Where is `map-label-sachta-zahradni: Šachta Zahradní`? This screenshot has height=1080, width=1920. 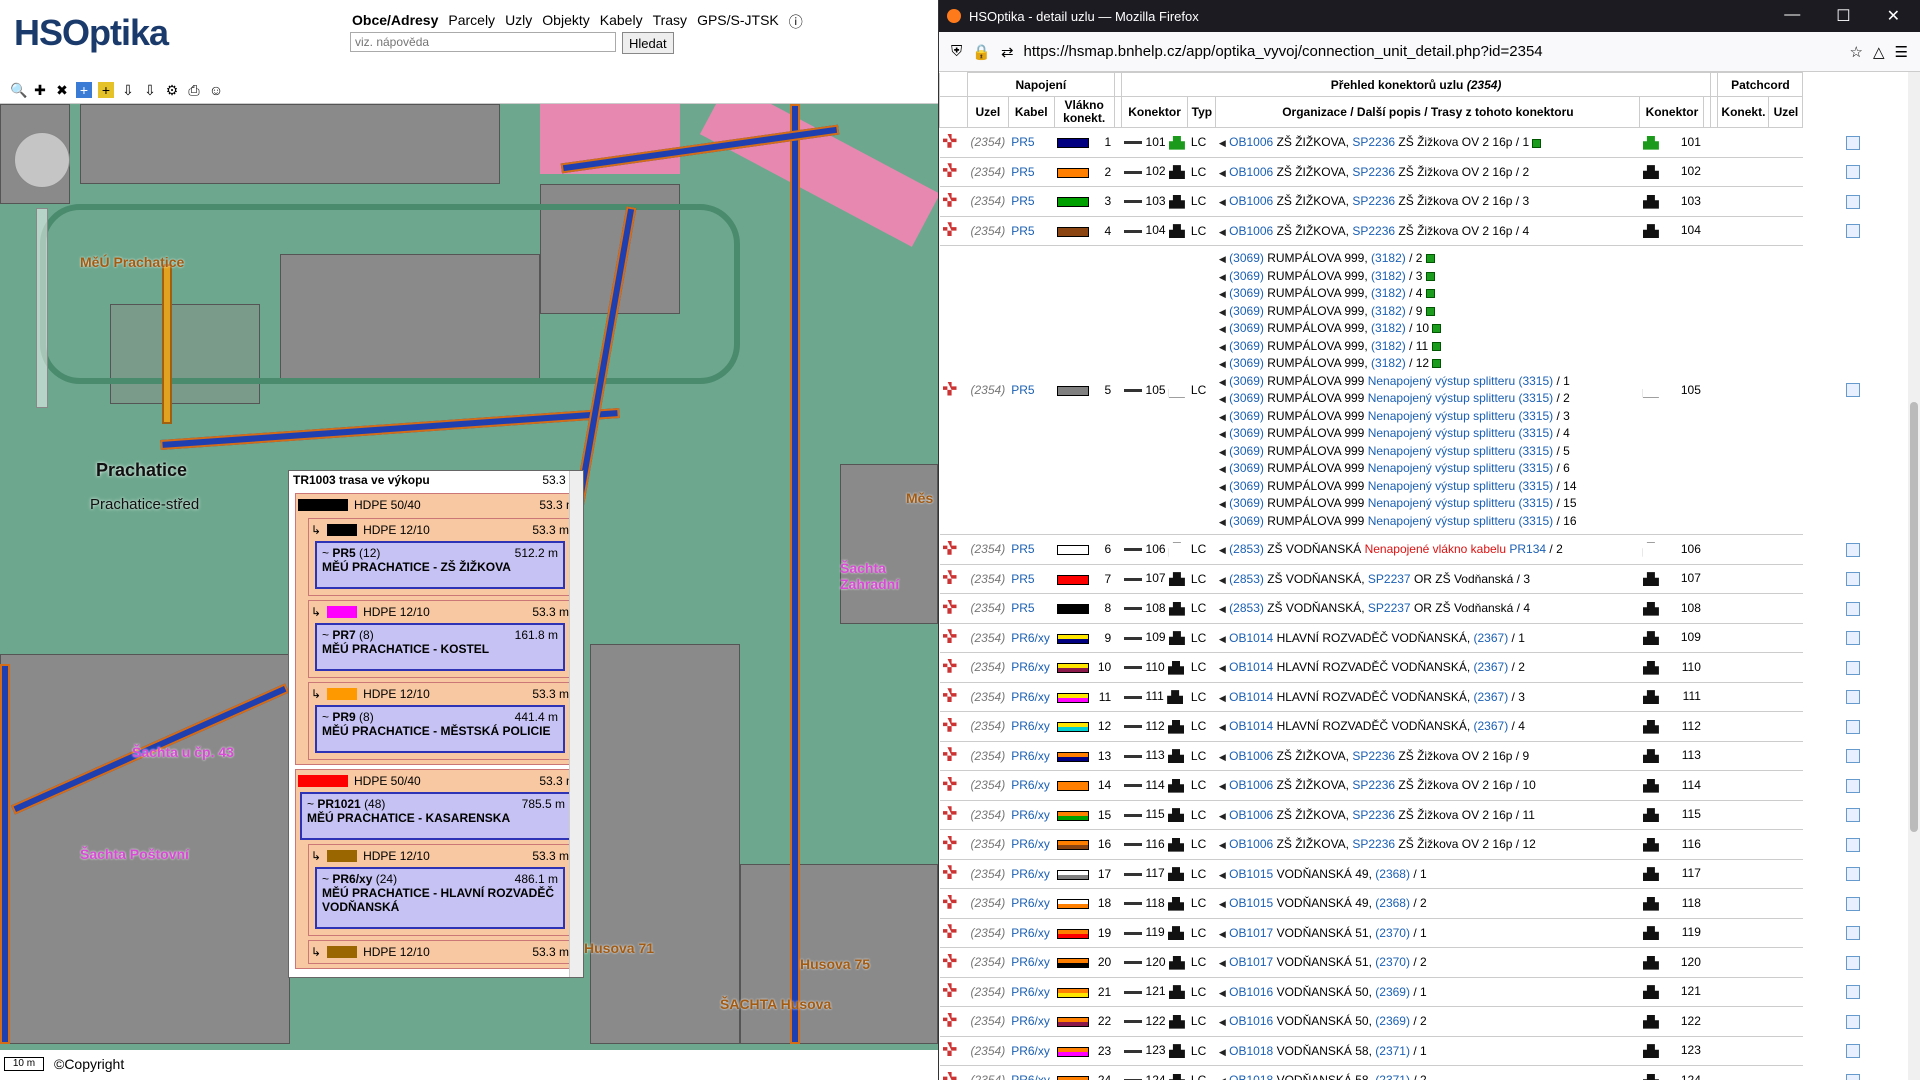
map-label-sachta-zahradni: Šachta Zahradní is located at coordinates (889, 576).